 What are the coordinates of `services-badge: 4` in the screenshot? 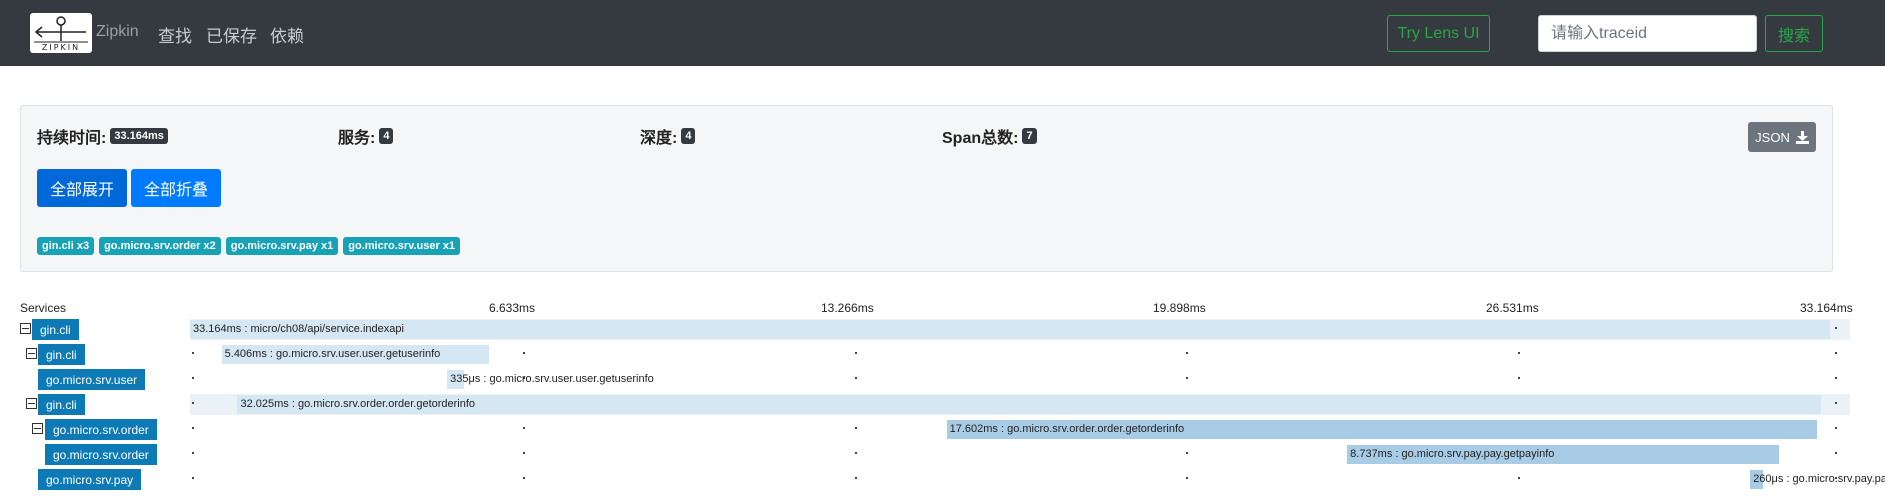 It's located at (386, 136).